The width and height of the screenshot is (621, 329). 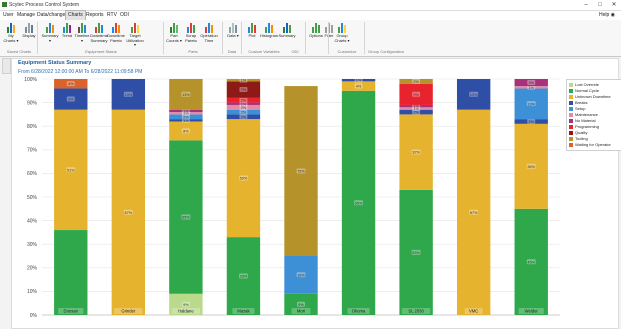 What do you see at coordinates (128, 310) in the screenshot?
I see `x-category-label: Grinder` at bounding box center [128, 310].